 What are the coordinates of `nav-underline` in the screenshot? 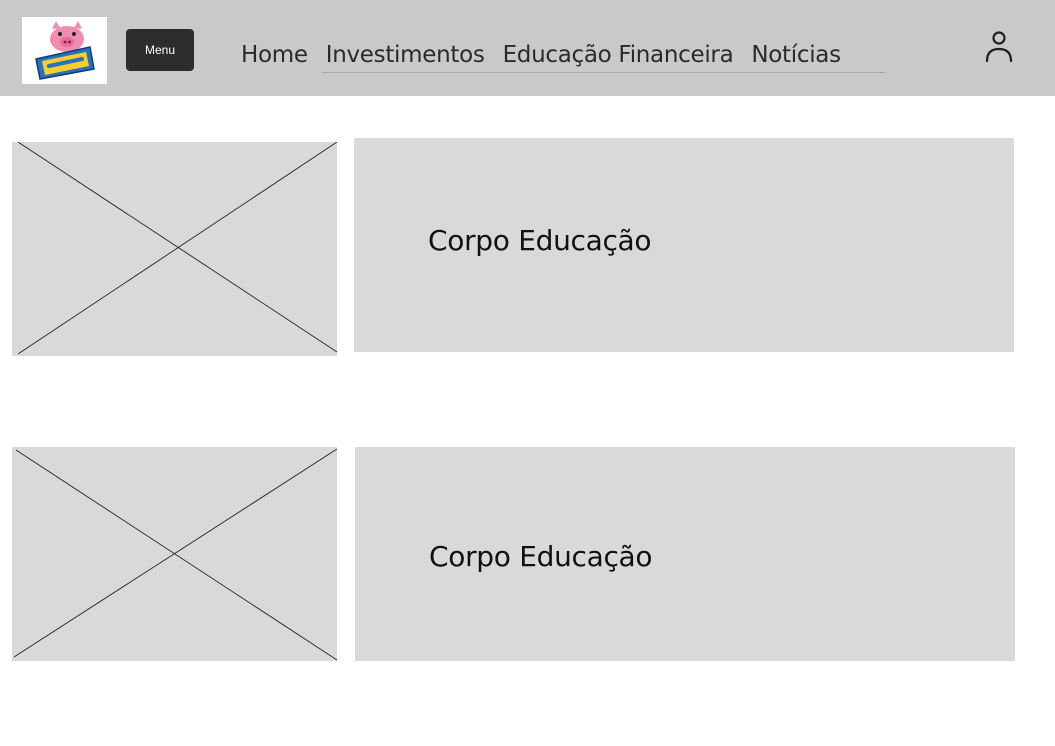 It's located at (603, 72).